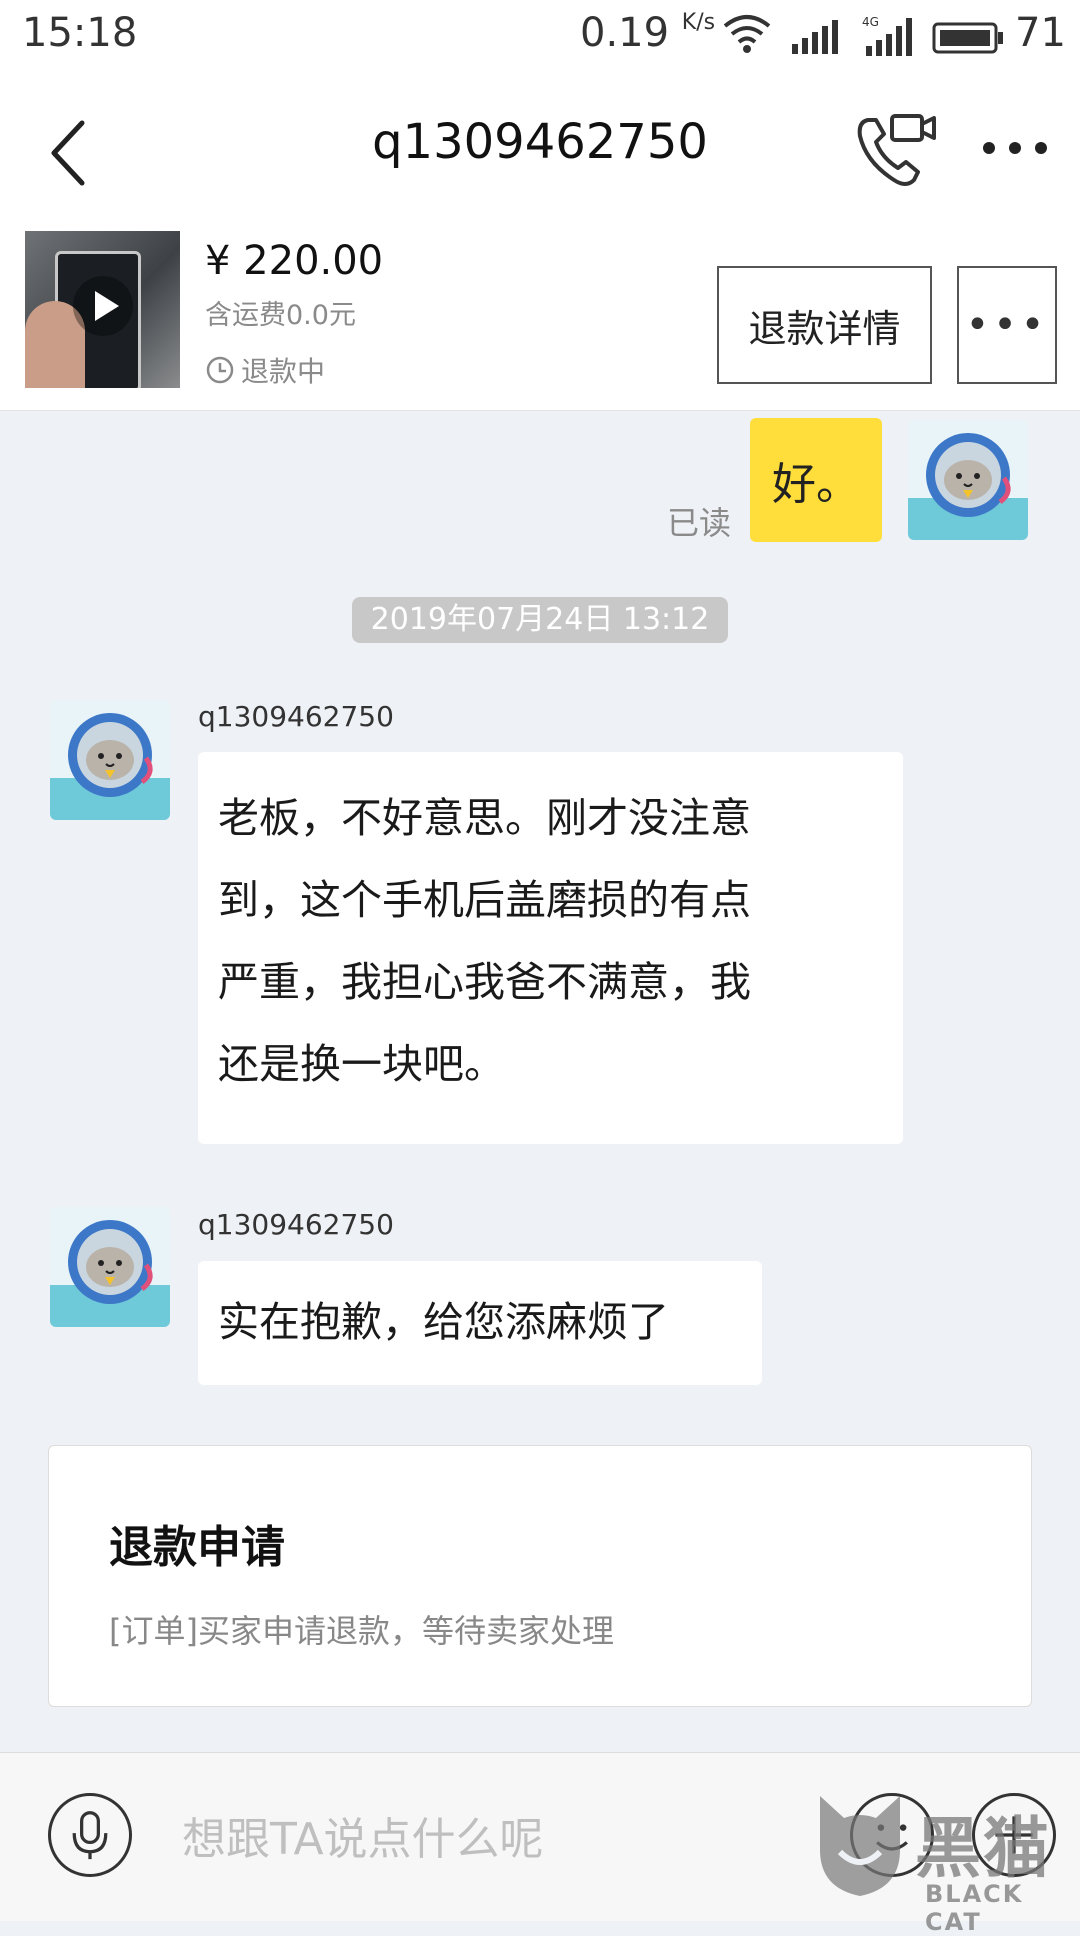  Describe the element at coordinates (484, 900) in the screenshot. I see `message-line: 到，这个手机后盖磨损的有点` at that location.